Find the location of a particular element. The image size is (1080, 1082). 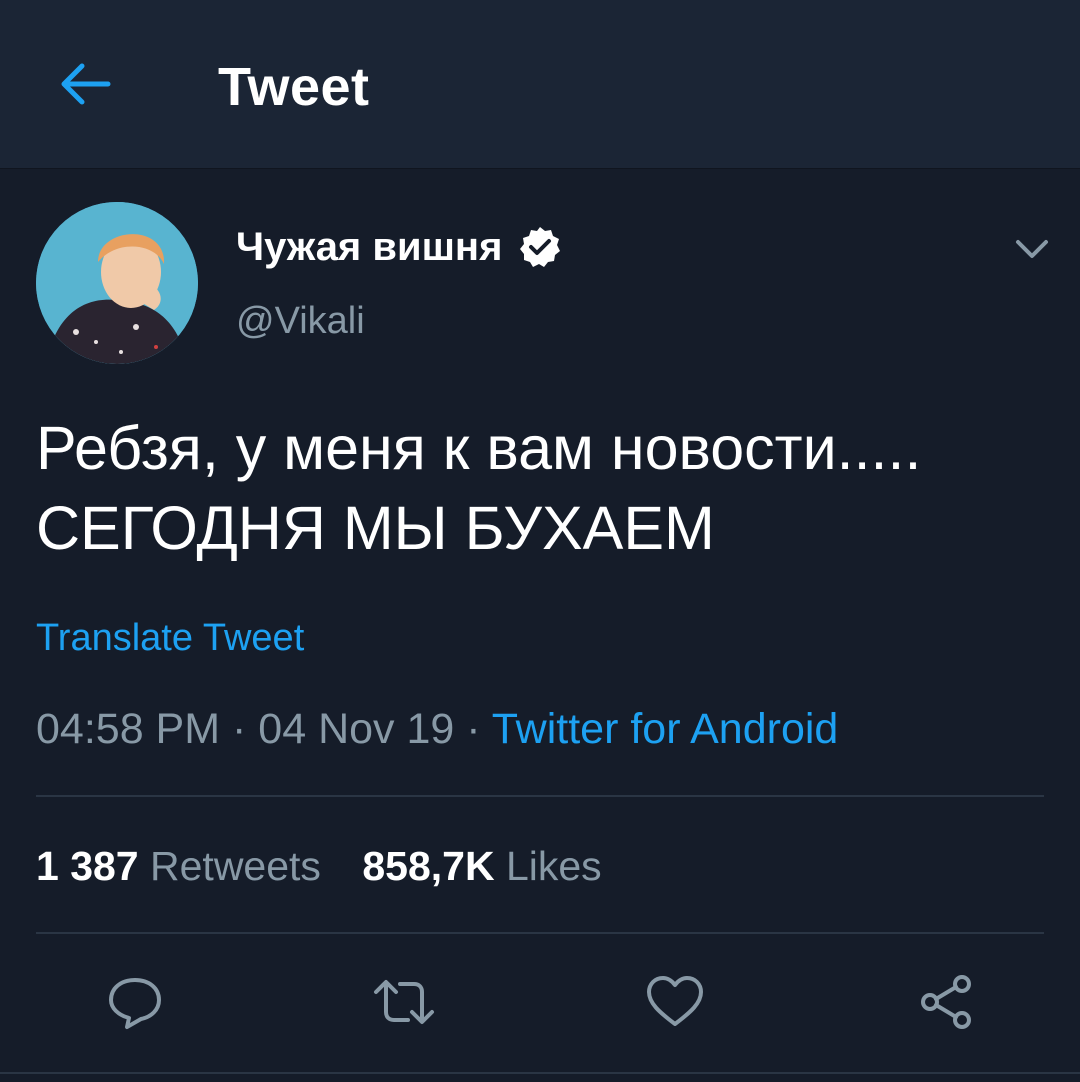

arrow-left-icon is located at coordinates (86, 84).